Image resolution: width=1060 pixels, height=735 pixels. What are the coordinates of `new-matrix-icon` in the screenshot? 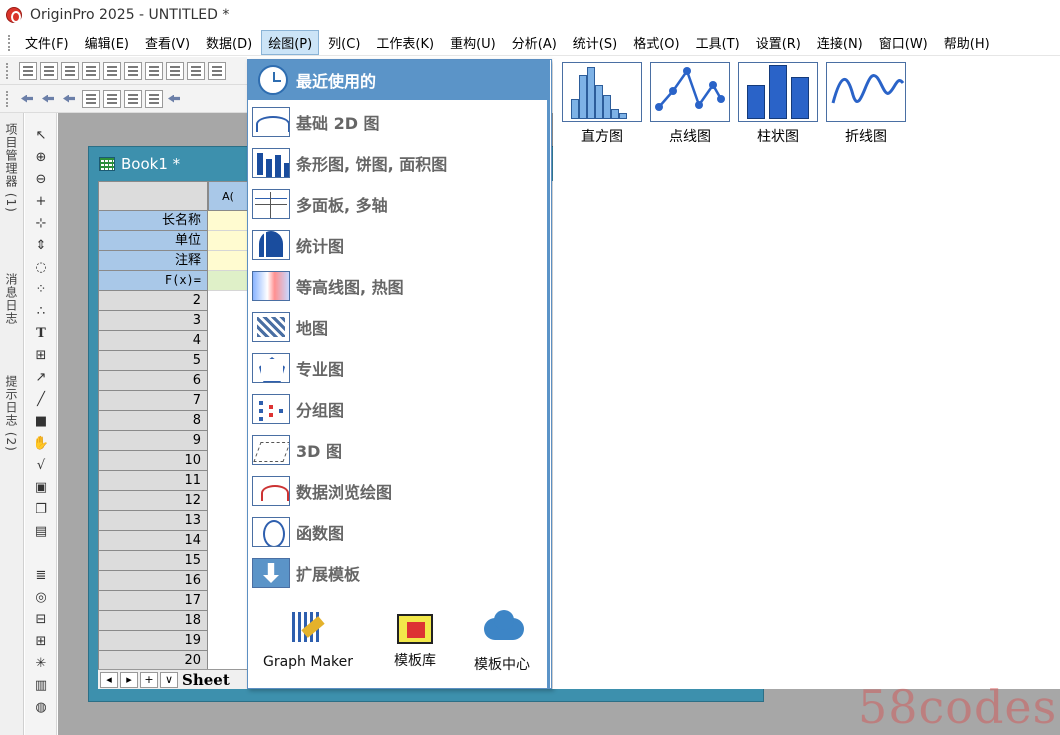 It's located at (112, 70).